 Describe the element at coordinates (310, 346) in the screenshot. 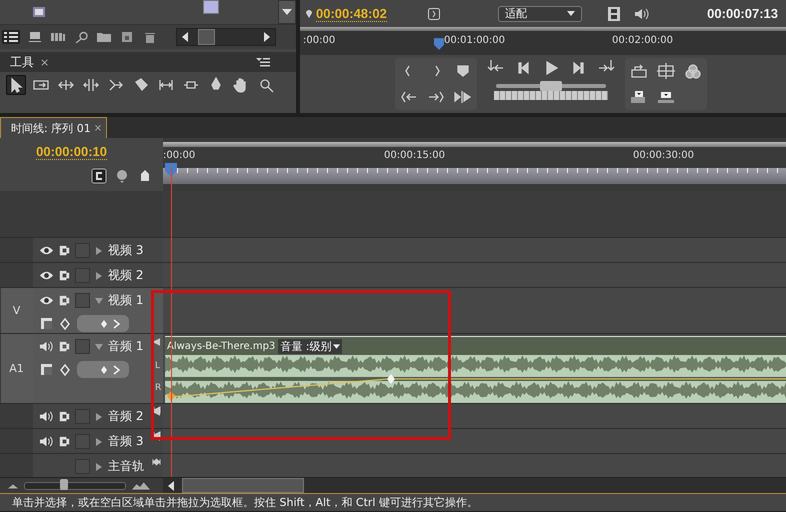

I see `effect-dropdown: 音量 :级别` at that location.